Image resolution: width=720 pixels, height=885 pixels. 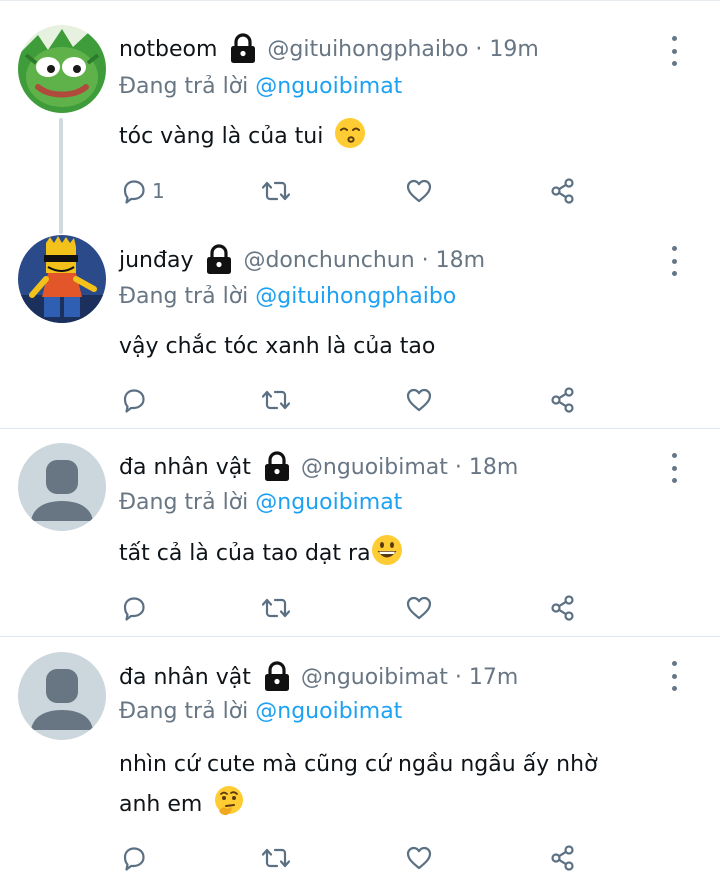 What do you see at coordinates (350, 133) in the screenshot?
I see `kissing-face-emoji-icon` at bounding box center [350, 133].